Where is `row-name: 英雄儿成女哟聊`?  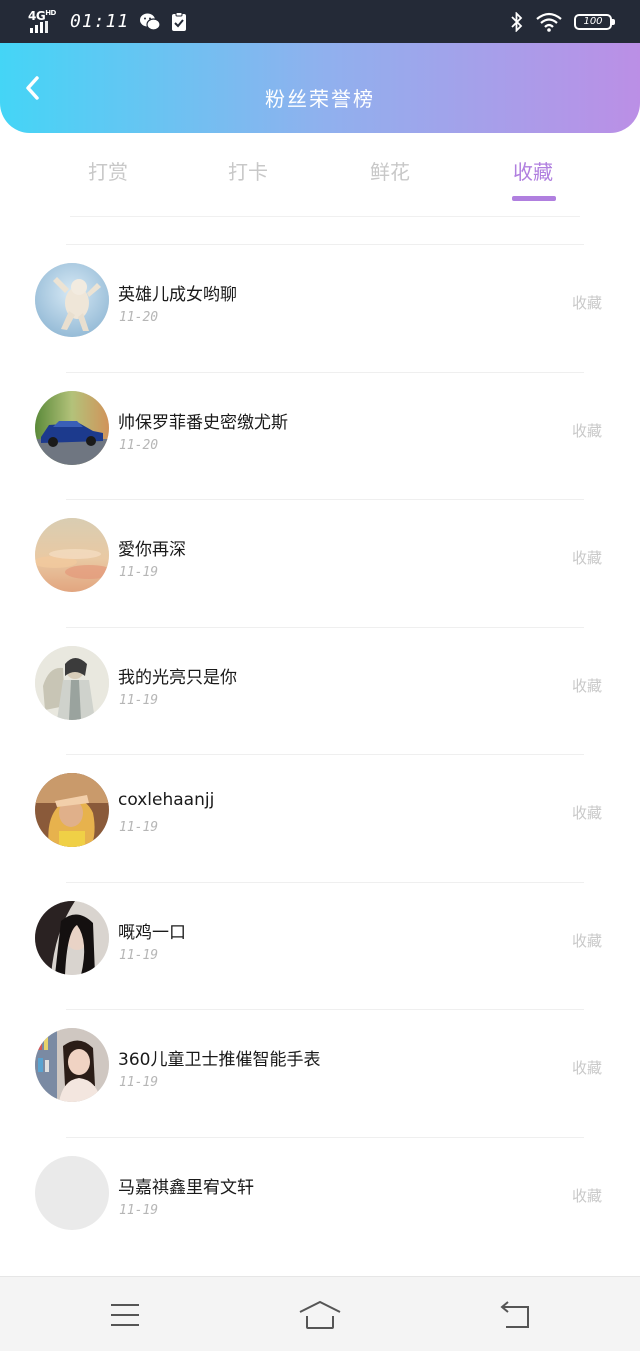 row-name: 英雄儿成女哟聊 is located at coordinates (177, 295).